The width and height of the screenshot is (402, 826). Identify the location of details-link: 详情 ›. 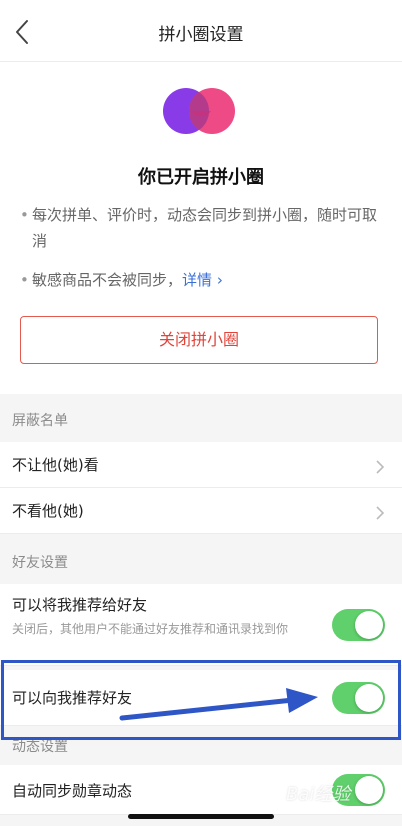
(202, 280).